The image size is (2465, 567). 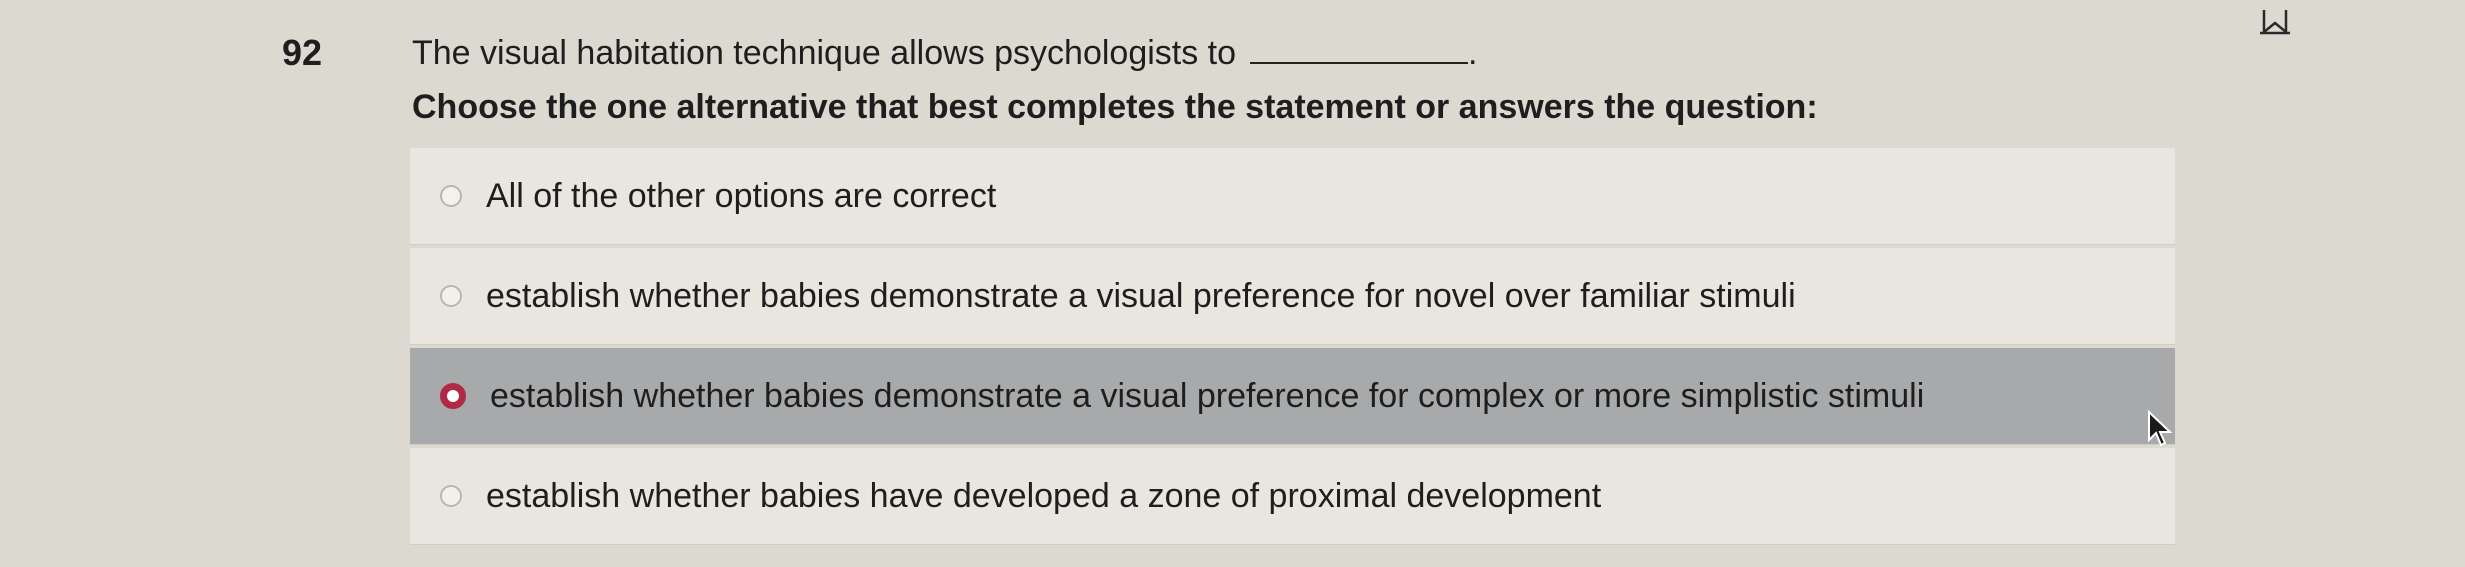 What do you see at coordinates (2160, 429) in the screenshot?
I see `mouse-pointer-icon` at bounding box center [2160, 429].